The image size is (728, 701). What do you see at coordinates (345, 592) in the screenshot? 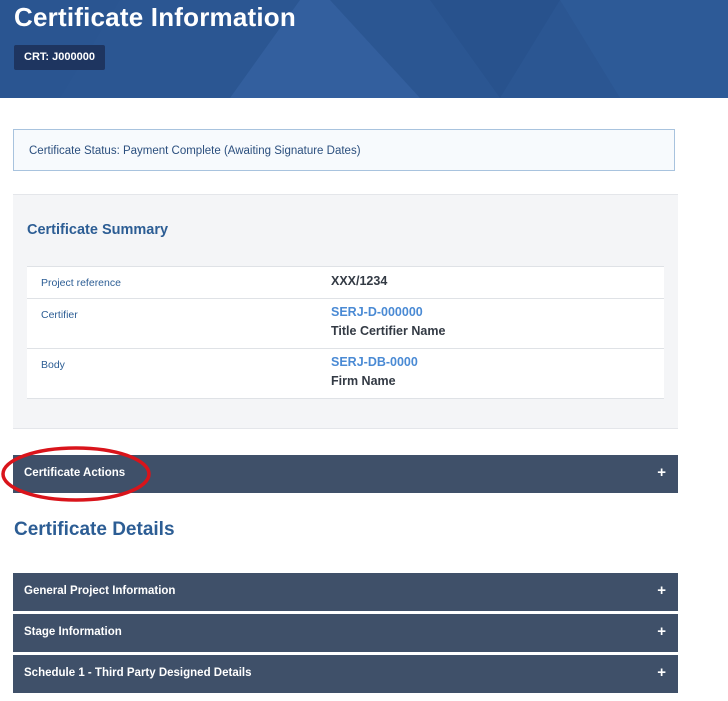
I see `general-project-information-accordion: General Project Information +` at bounding box center [345, 592].